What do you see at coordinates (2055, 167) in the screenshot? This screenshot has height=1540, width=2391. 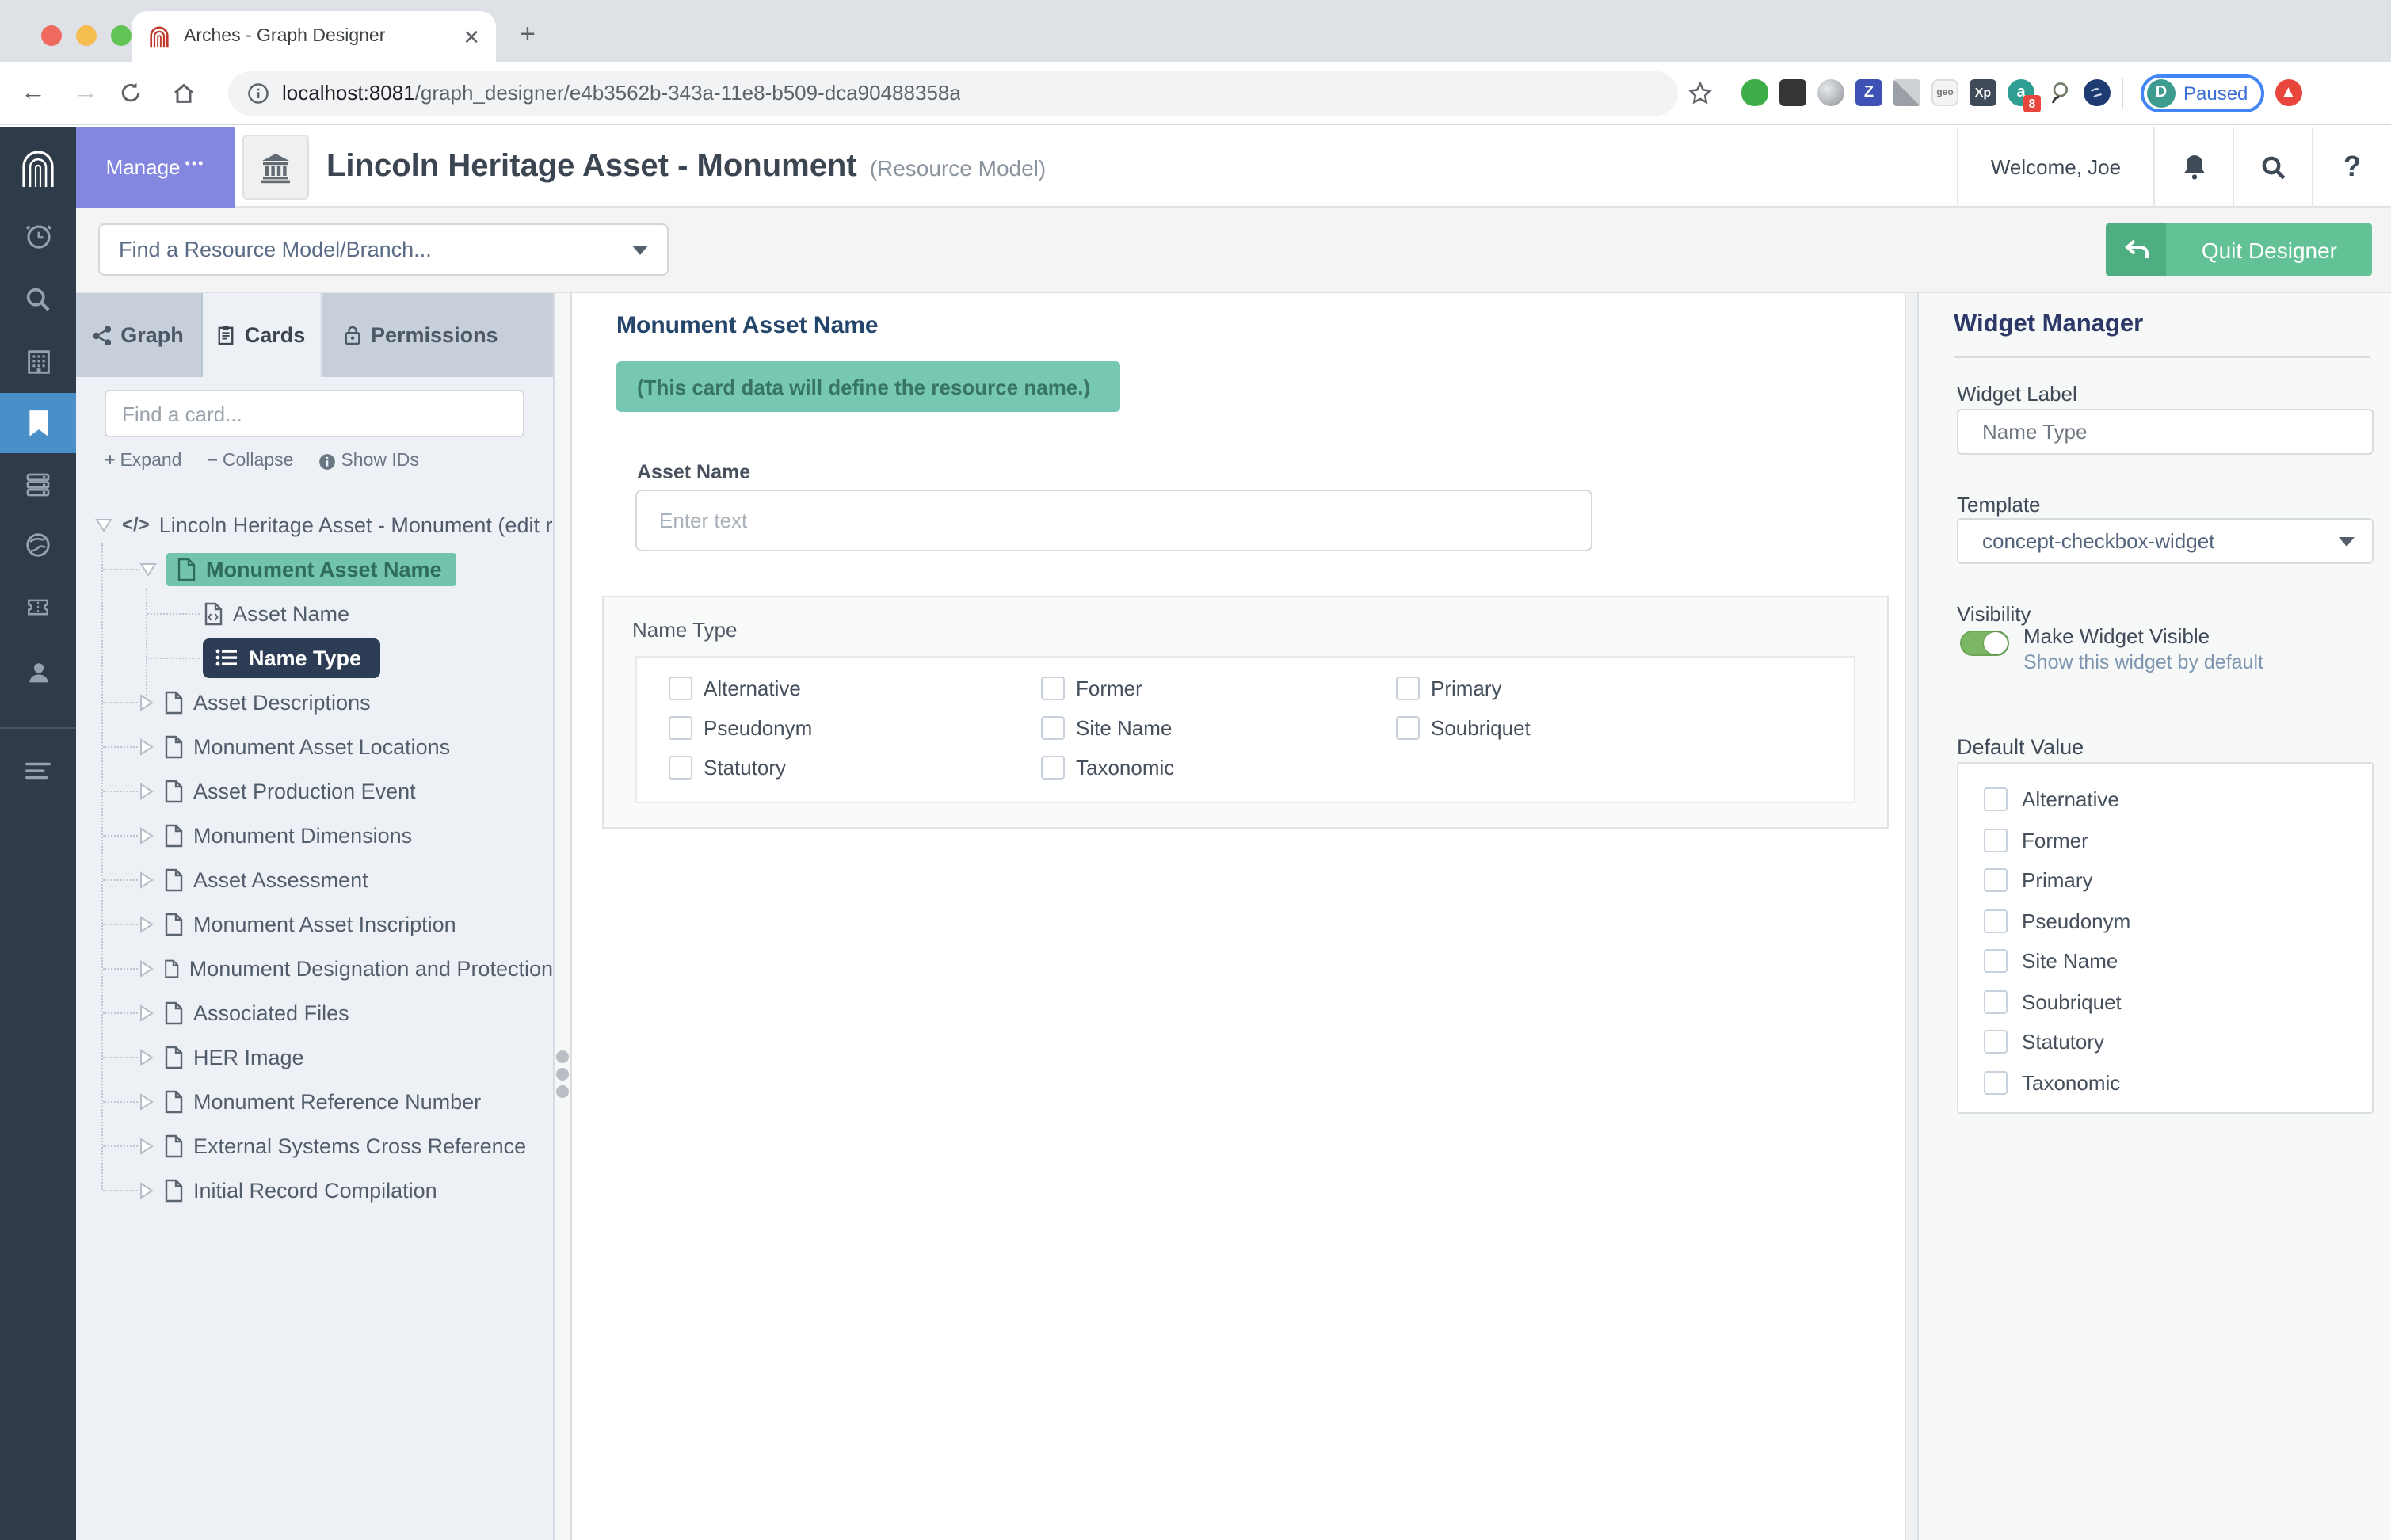 I see `welcome-user-button: Welcome, Joe` at bounding box center [2055, 167].